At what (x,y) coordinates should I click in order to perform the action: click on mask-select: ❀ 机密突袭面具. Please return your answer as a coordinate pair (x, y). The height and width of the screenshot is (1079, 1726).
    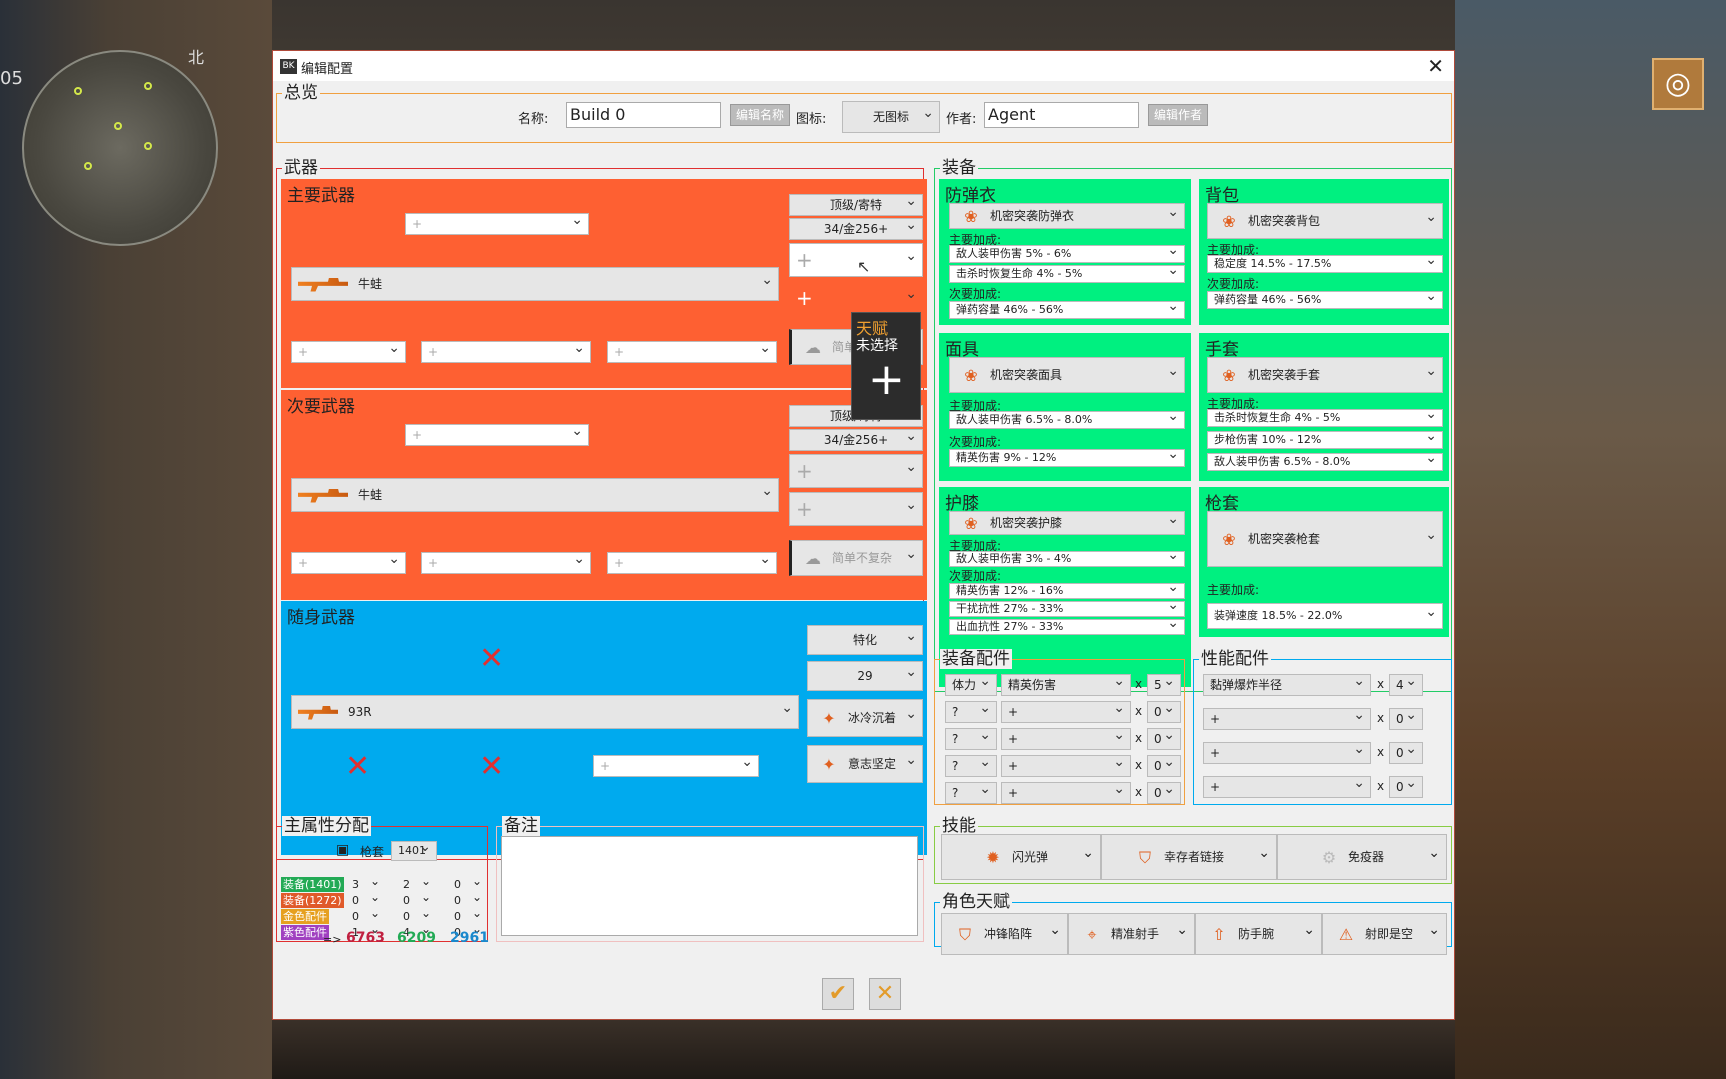
    Looking at the image, I should click on (1067, 375).